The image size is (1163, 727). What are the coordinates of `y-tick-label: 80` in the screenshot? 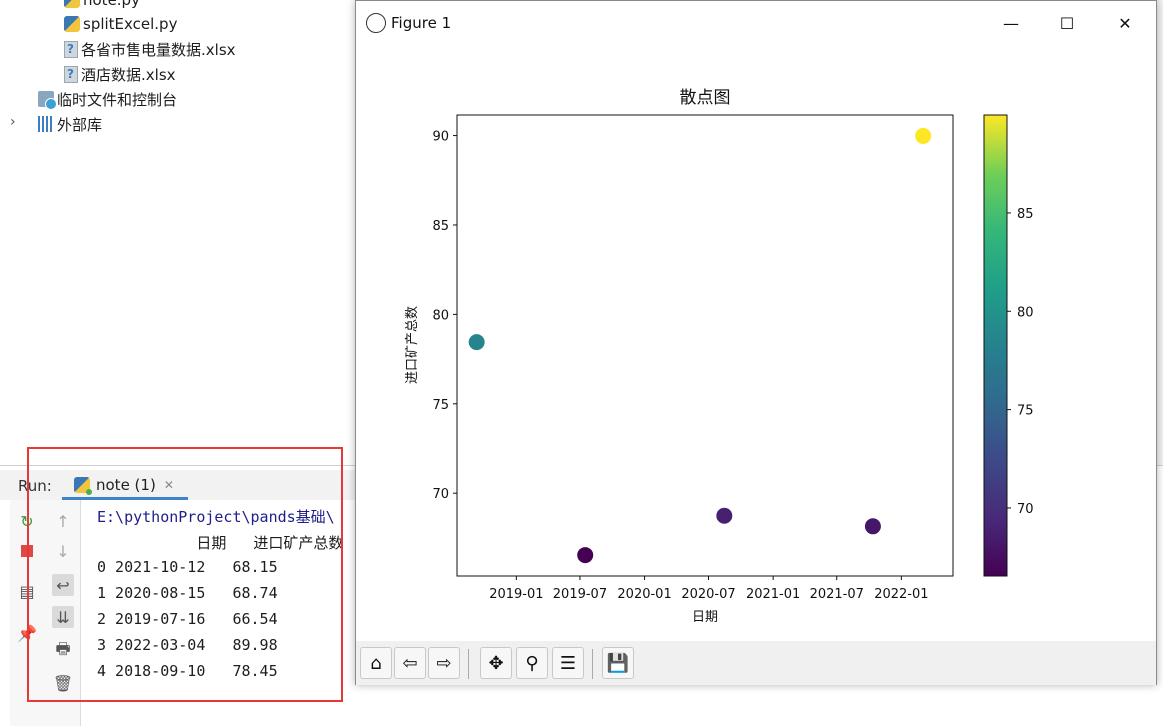 It's located at (440, 315).